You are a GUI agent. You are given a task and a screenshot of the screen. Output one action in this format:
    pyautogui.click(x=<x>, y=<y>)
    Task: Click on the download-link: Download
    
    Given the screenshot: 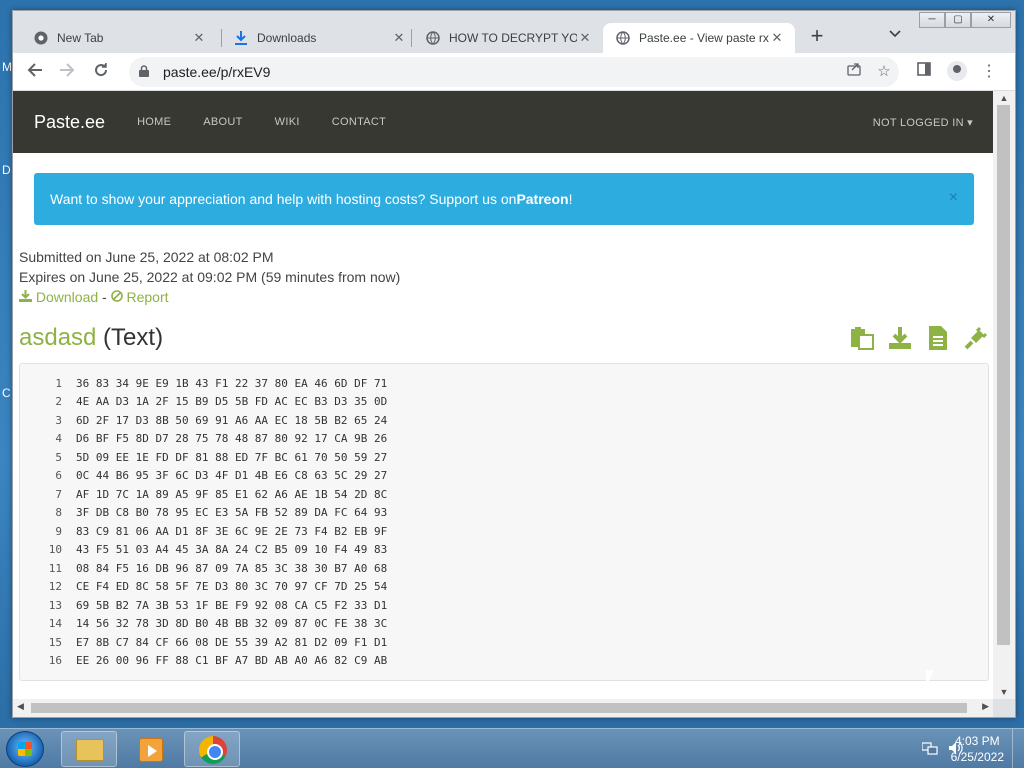 What is the action you would take?
    pyautogui.click(x=67, y=297)
    